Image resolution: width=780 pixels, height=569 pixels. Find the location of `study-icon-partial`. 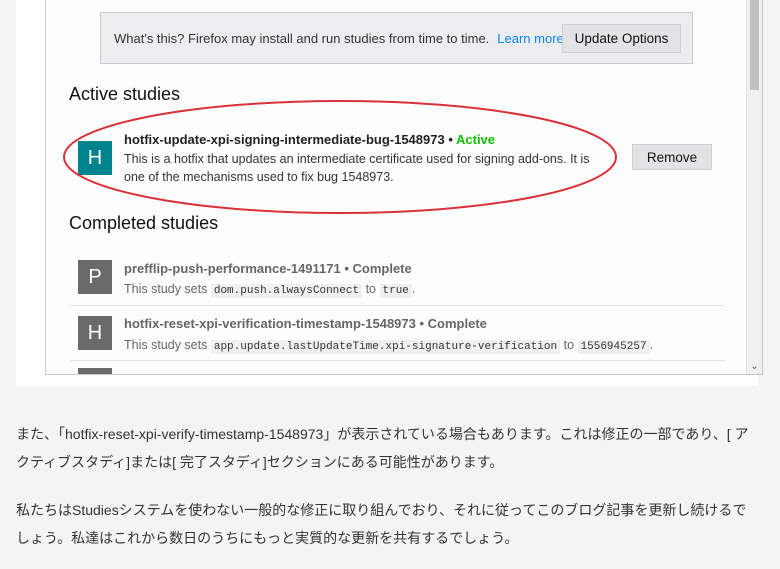

study-icon-partial is located at coordinates (95, 371).